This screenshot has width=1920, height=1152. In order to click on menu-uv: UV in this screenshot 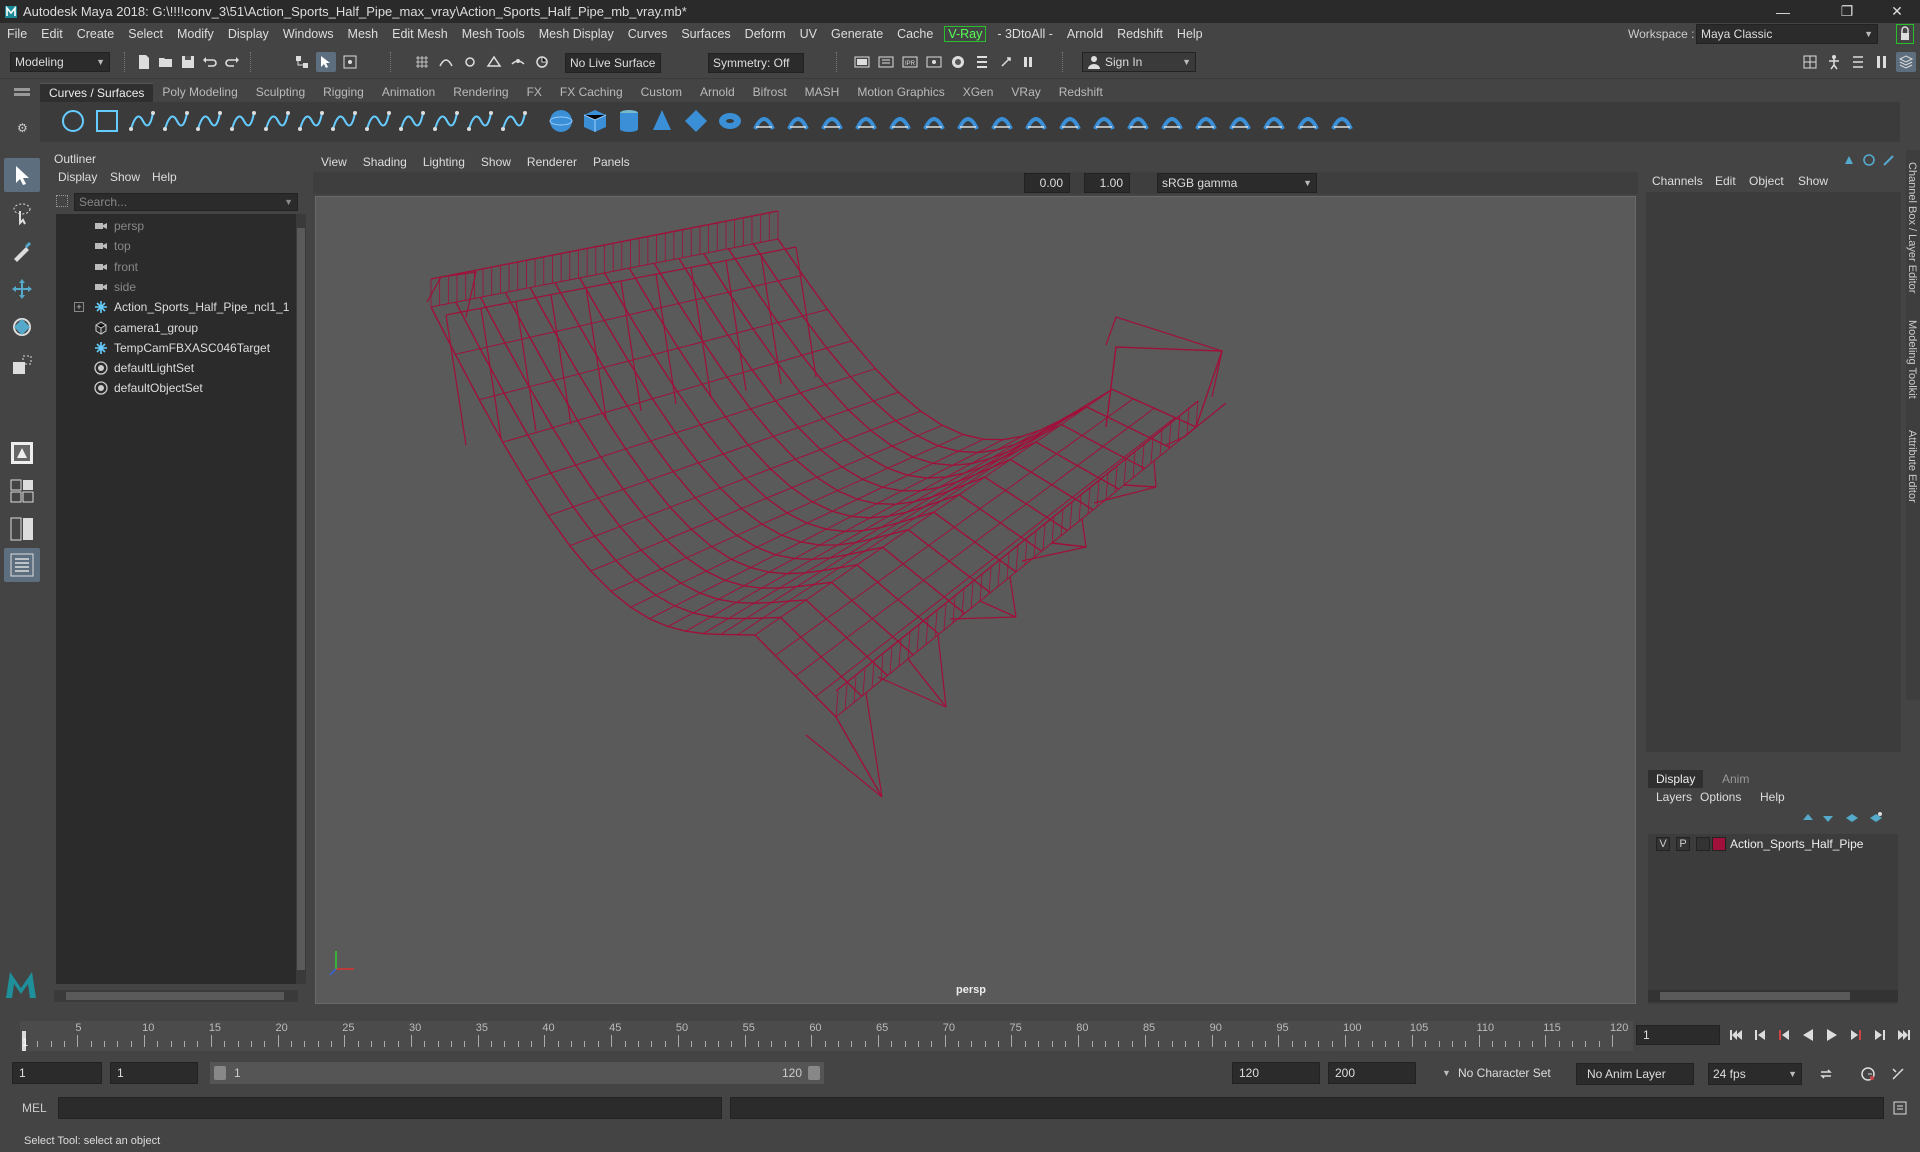, I will do `click(808, 34)`.